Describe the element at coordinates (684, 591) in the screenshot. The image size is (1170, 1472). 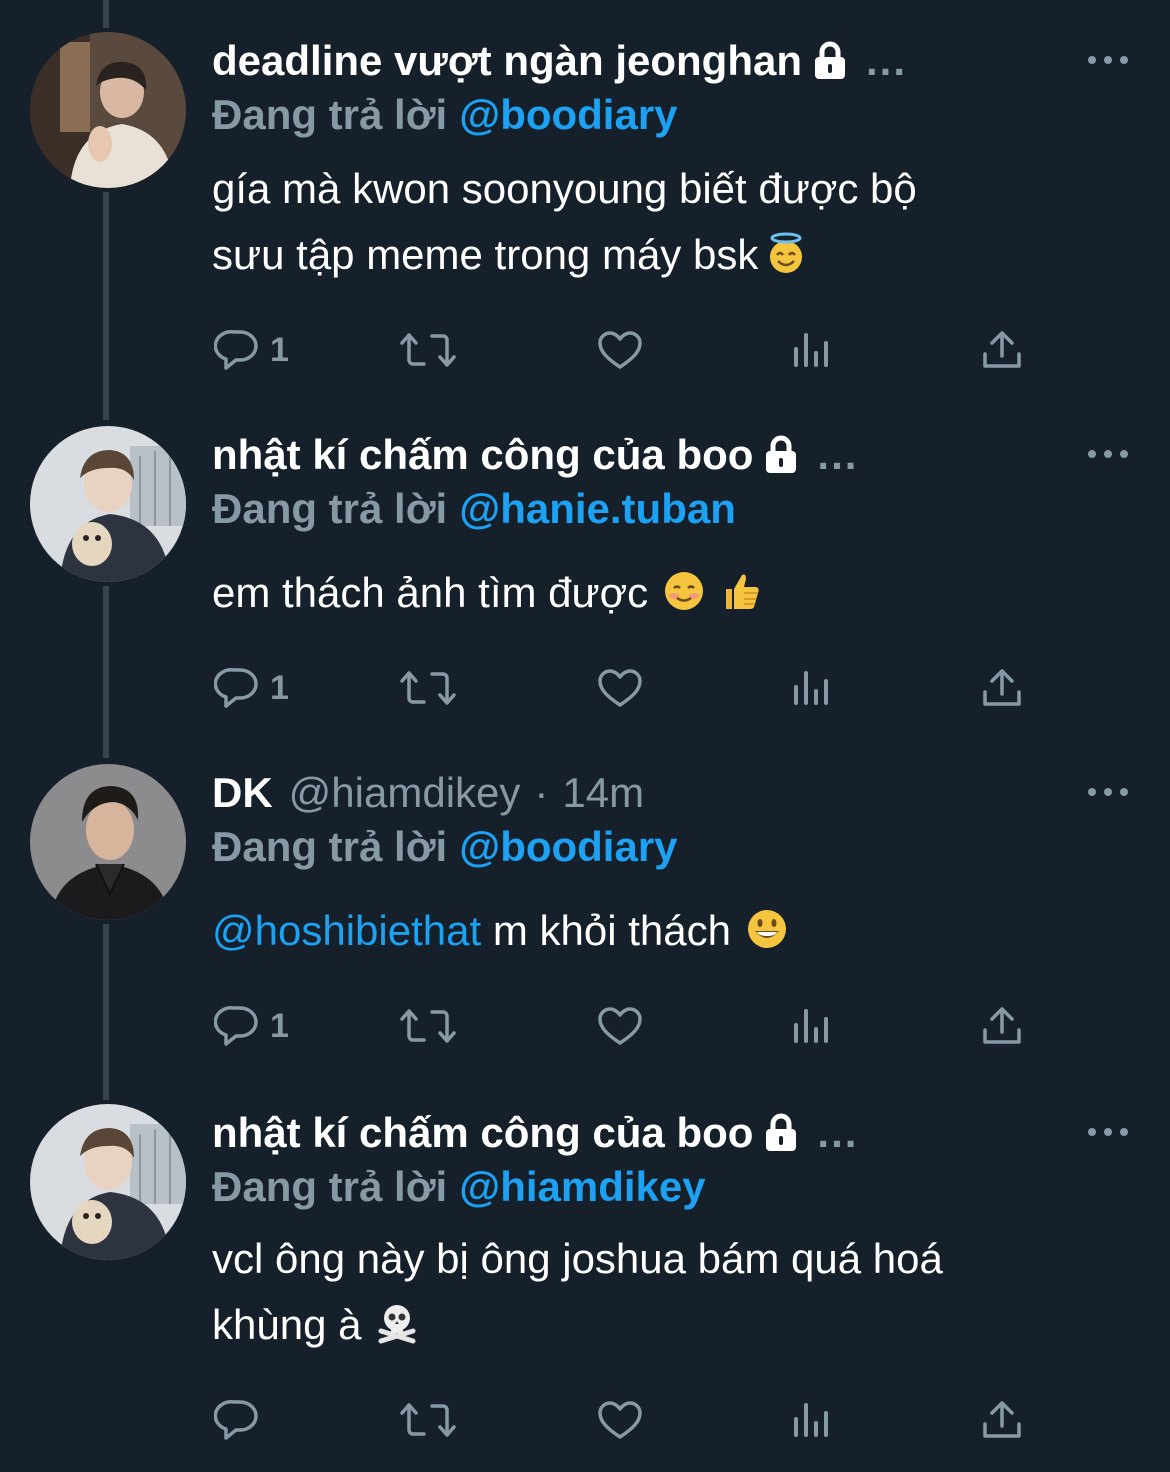
I see `smiling-face-emoji` at that location.